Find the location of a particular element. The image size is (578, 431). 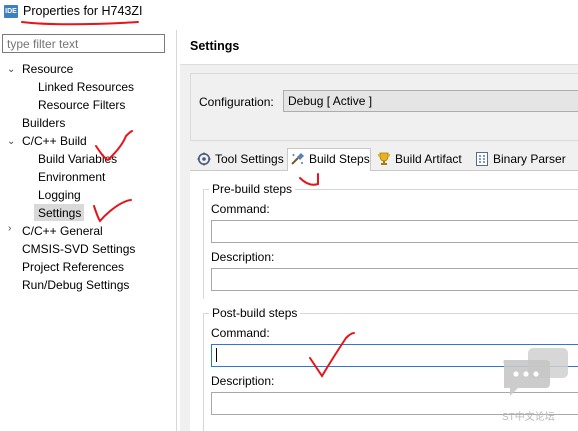

tree-item-project-references: Project References is located at coordinates (73, 267).